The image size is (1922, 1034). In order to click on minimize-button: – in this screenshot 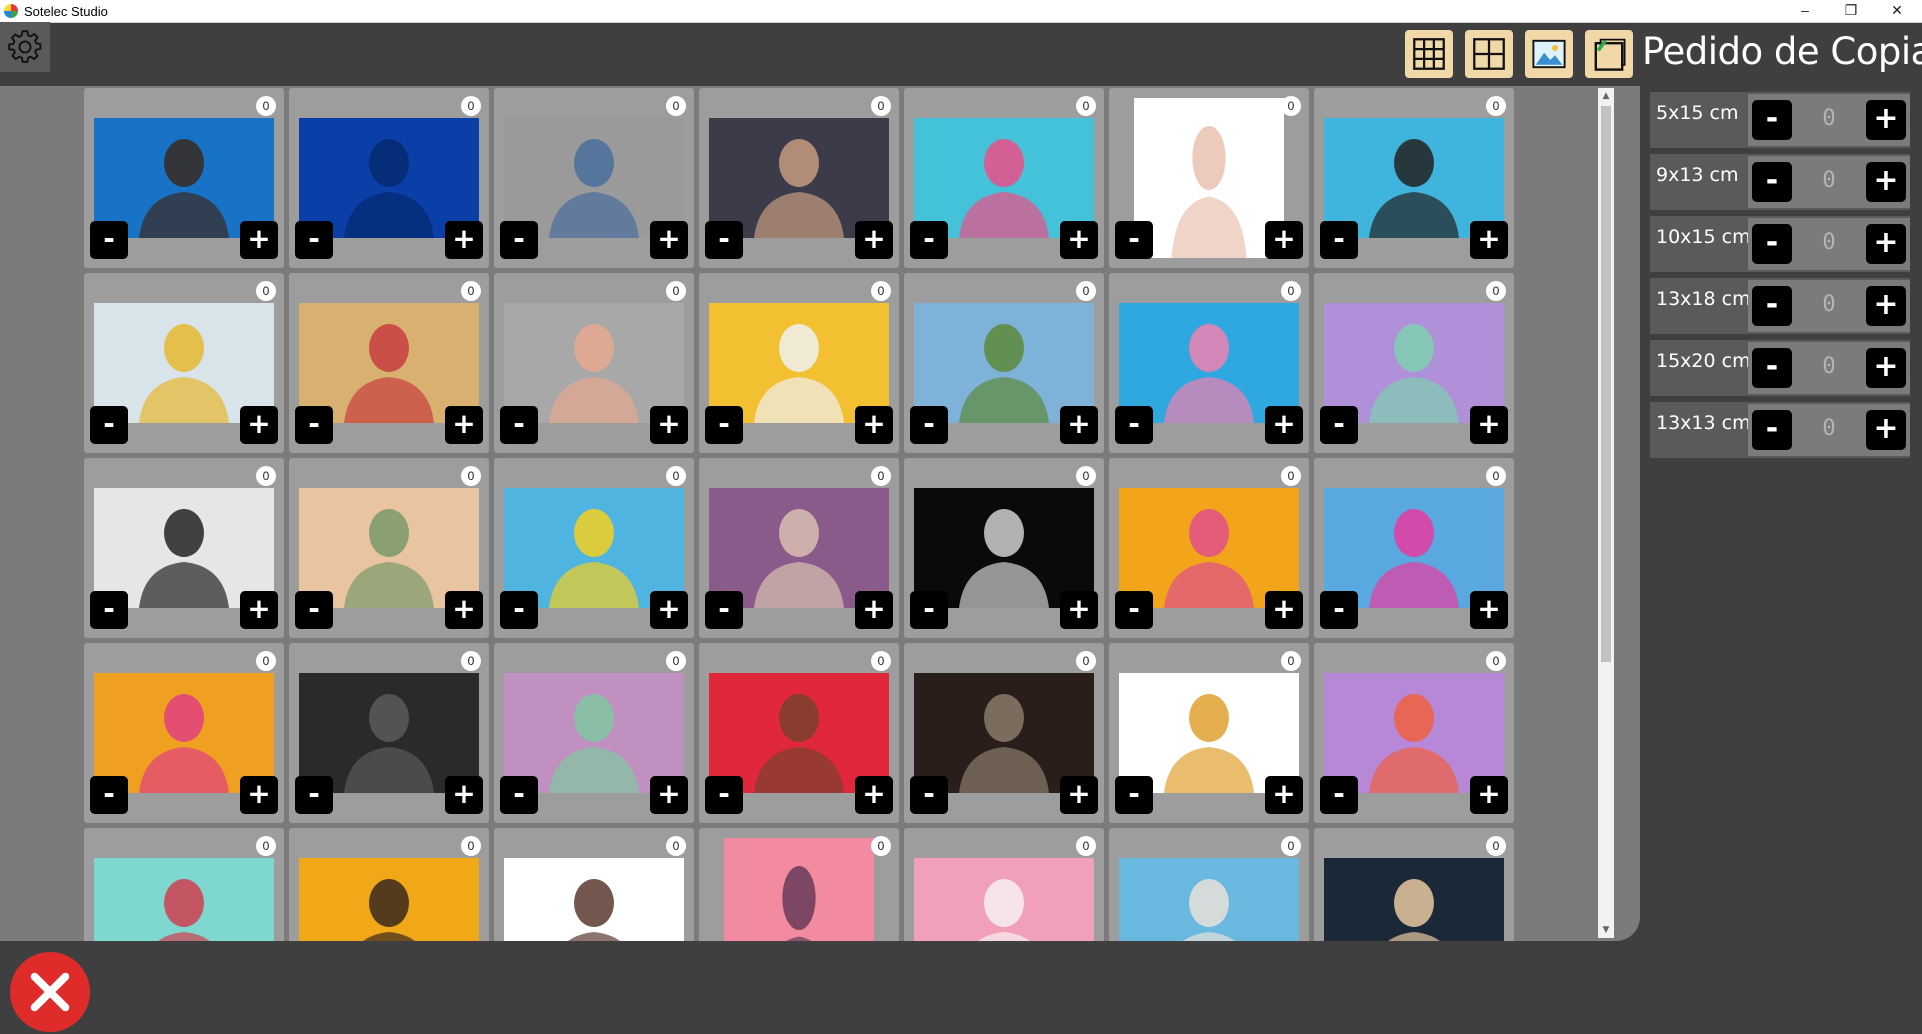, I will do `click(1805, 11)`.